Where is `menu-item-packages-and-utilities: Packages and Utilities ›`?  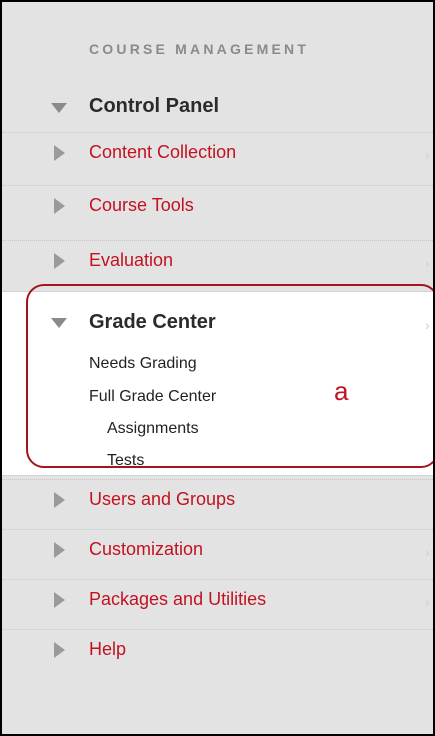 menu-item-packages-and-utilities: Packages and Utilities › is located at coordinates (217, 599).